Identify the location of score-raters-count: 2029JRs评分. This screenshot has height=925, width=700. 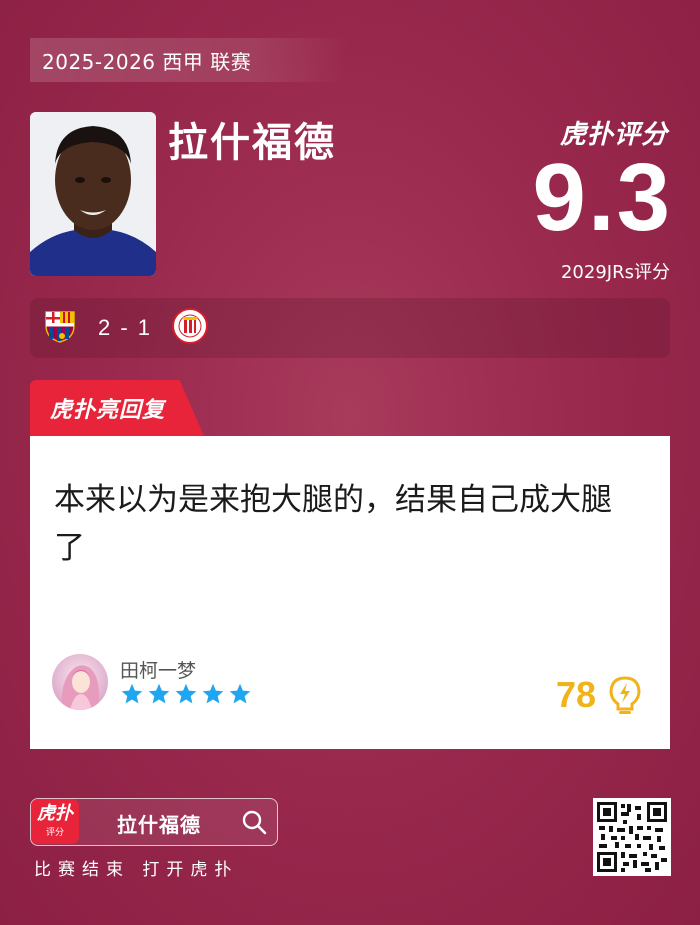
(615, 272).